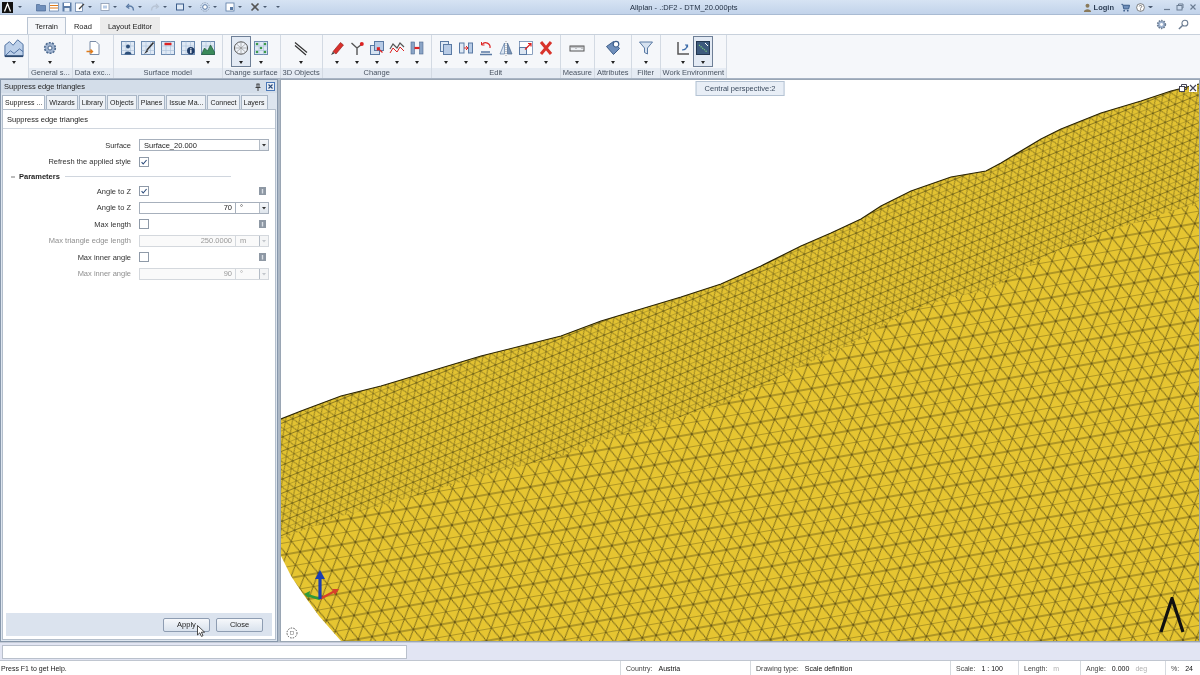 The height and width of the screenshot is (675, 1200). I want to click on resize-icon, so click(525, 48).